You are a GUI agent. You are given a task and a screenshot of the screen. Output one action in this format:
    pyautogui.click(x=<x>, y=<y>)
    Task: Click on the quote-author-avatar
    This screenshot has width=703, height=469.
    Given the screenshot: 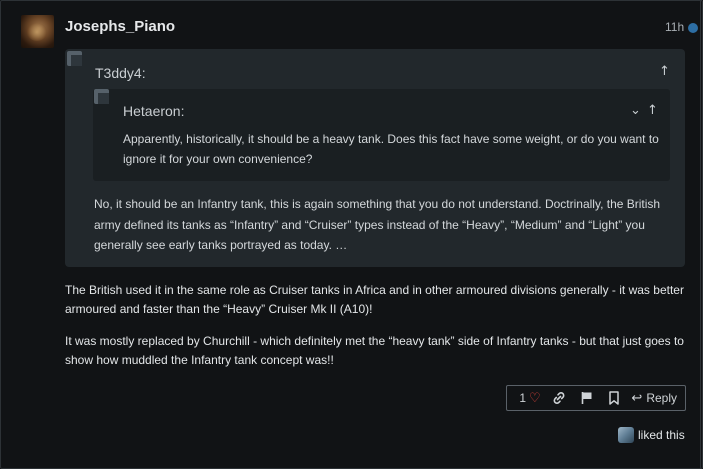 What is the action you would take?
    pyautogui.click(x=74, y=58)
    